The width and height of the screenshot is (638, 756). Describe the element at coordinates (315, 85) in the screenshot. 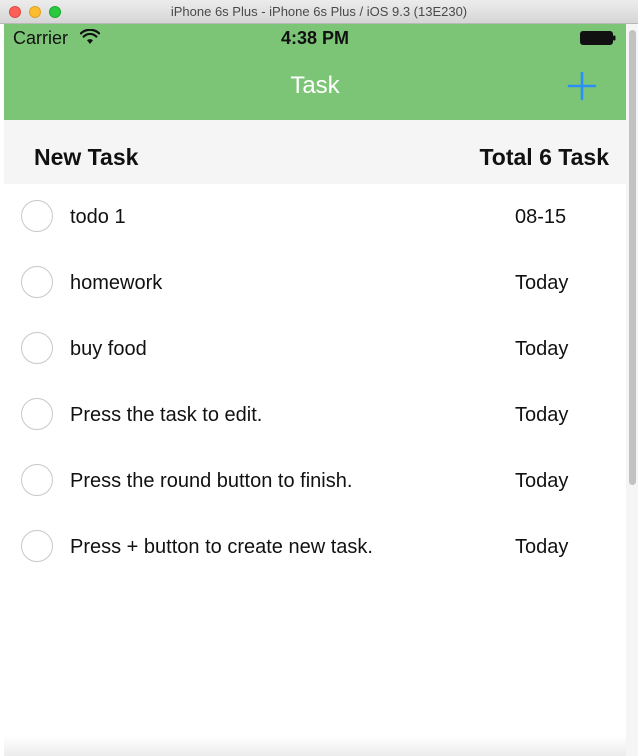

I see `nav-title: Task` at that location.